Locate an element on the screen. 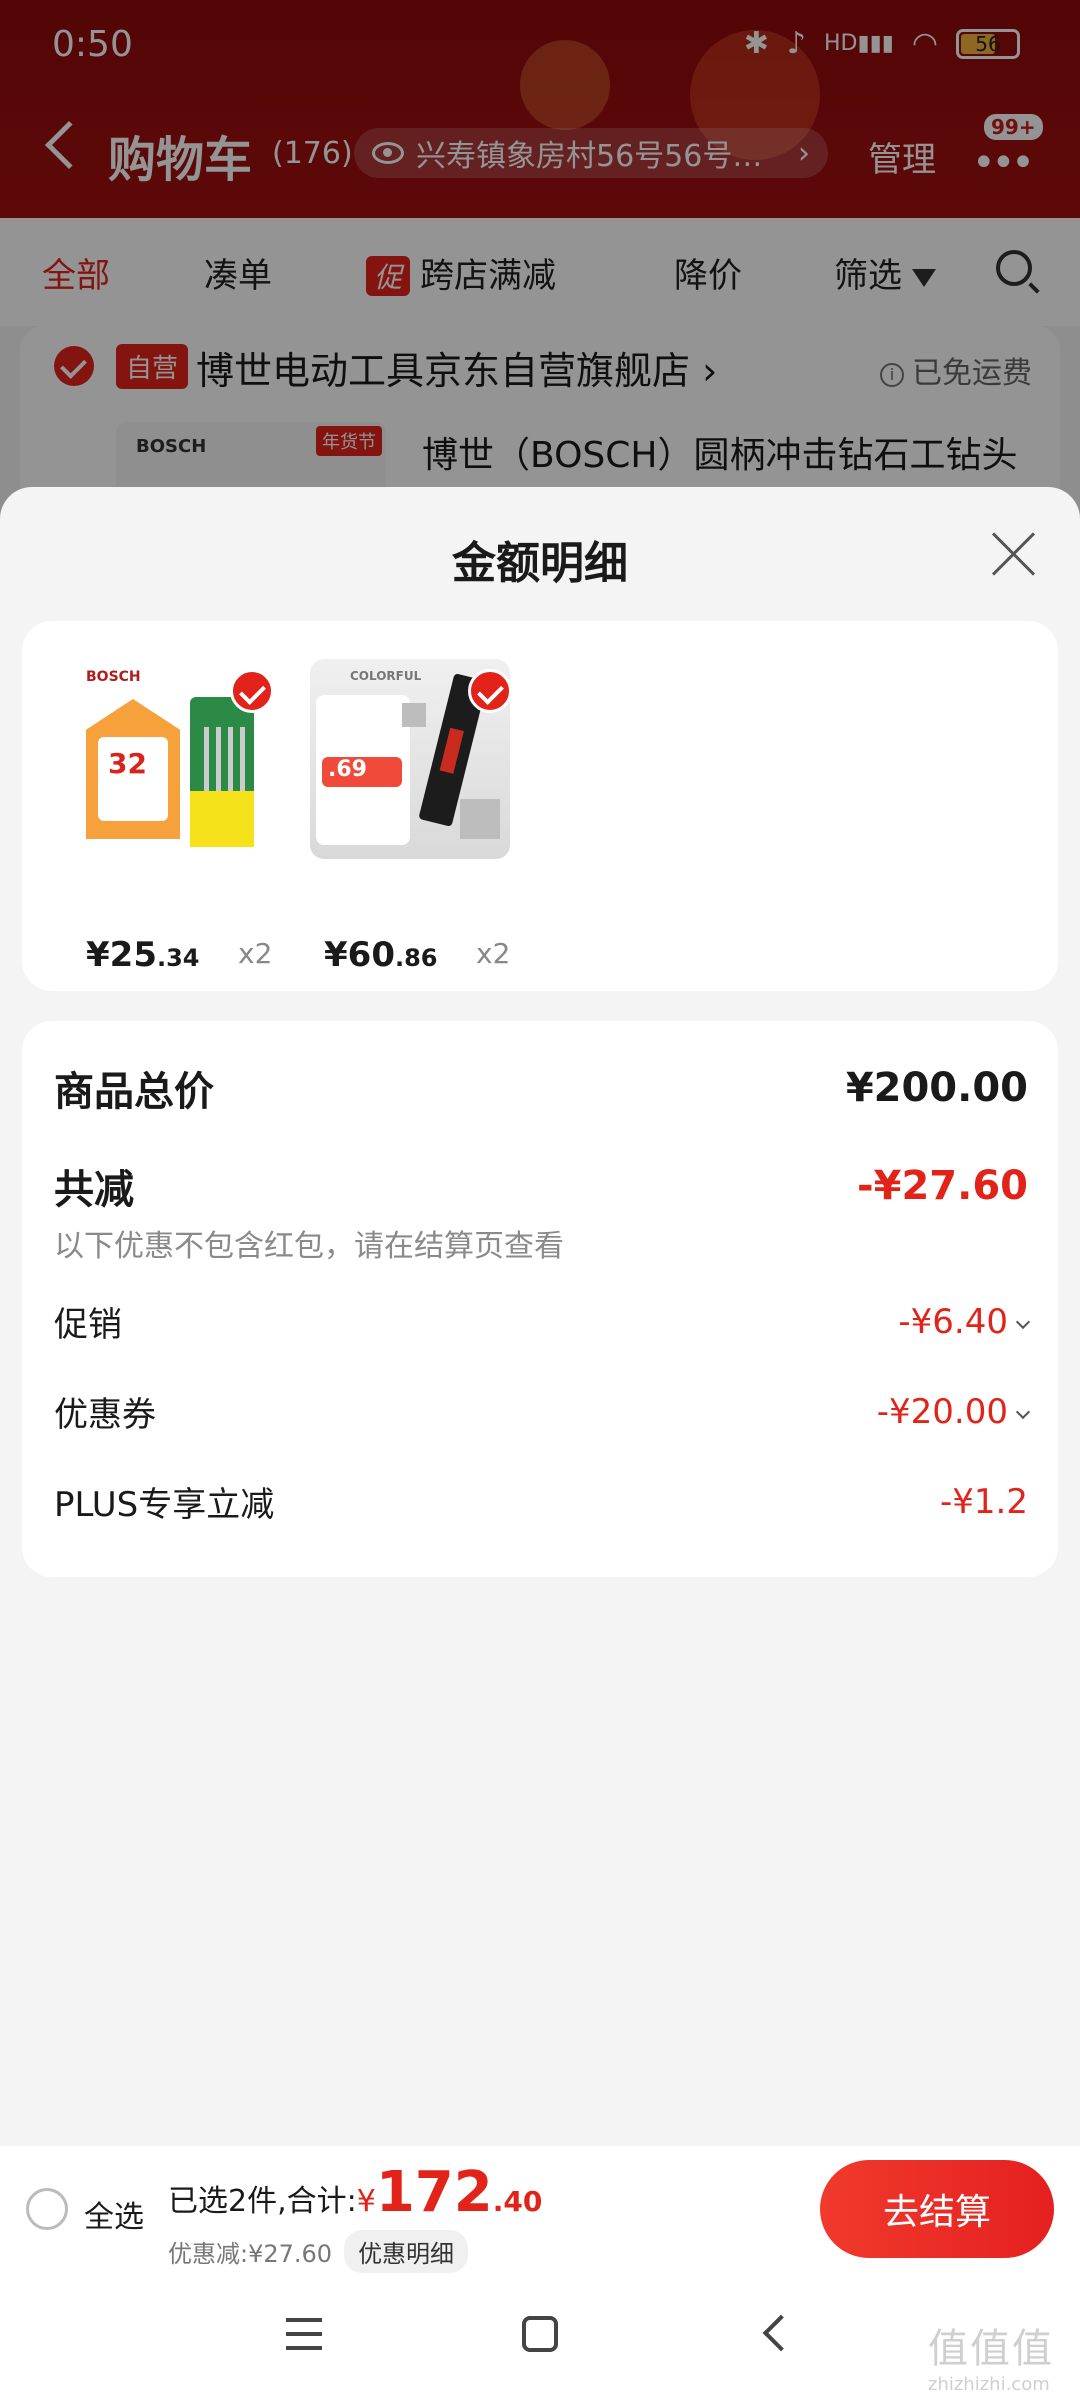 The image size is (1080, 2400). promo-poster: .69 is located at coordinates (363, 770).